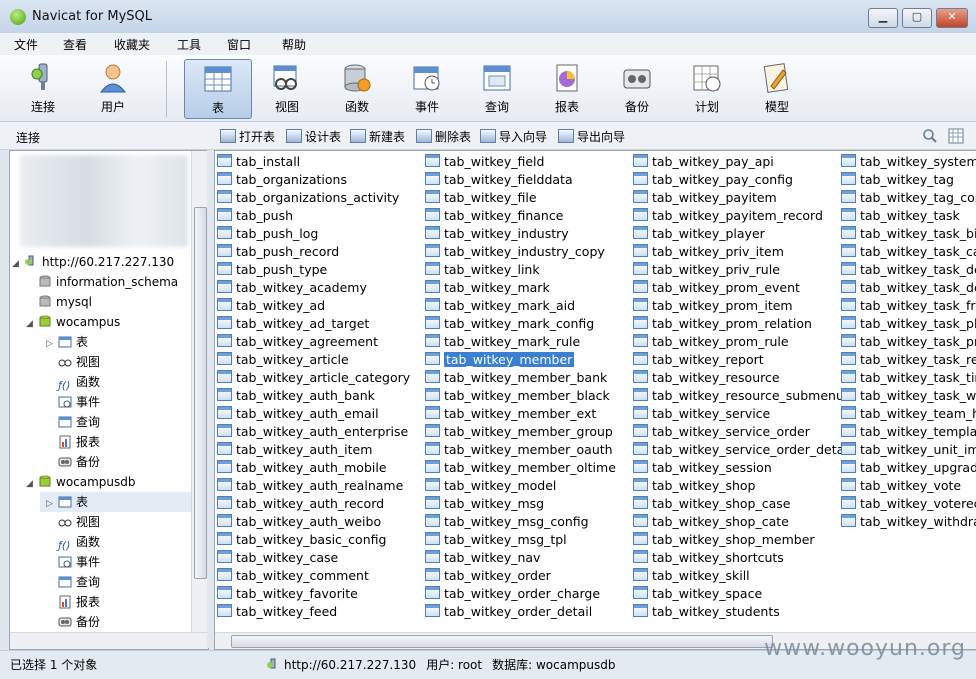 Image resolution: width=976 pixels, height=679 pixels. Describe the element at coordinates (742, 540) in the screenshot. I see `table-item: tab_witkey_shop_member` at that location.